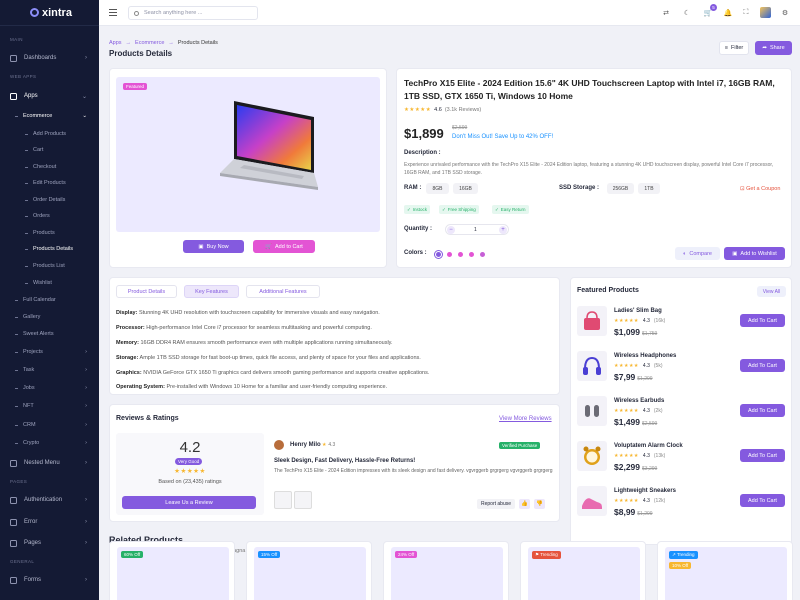 The height and width of the screenshot is (600, 800). I want to click on bullet-icon, so click(26, 200).